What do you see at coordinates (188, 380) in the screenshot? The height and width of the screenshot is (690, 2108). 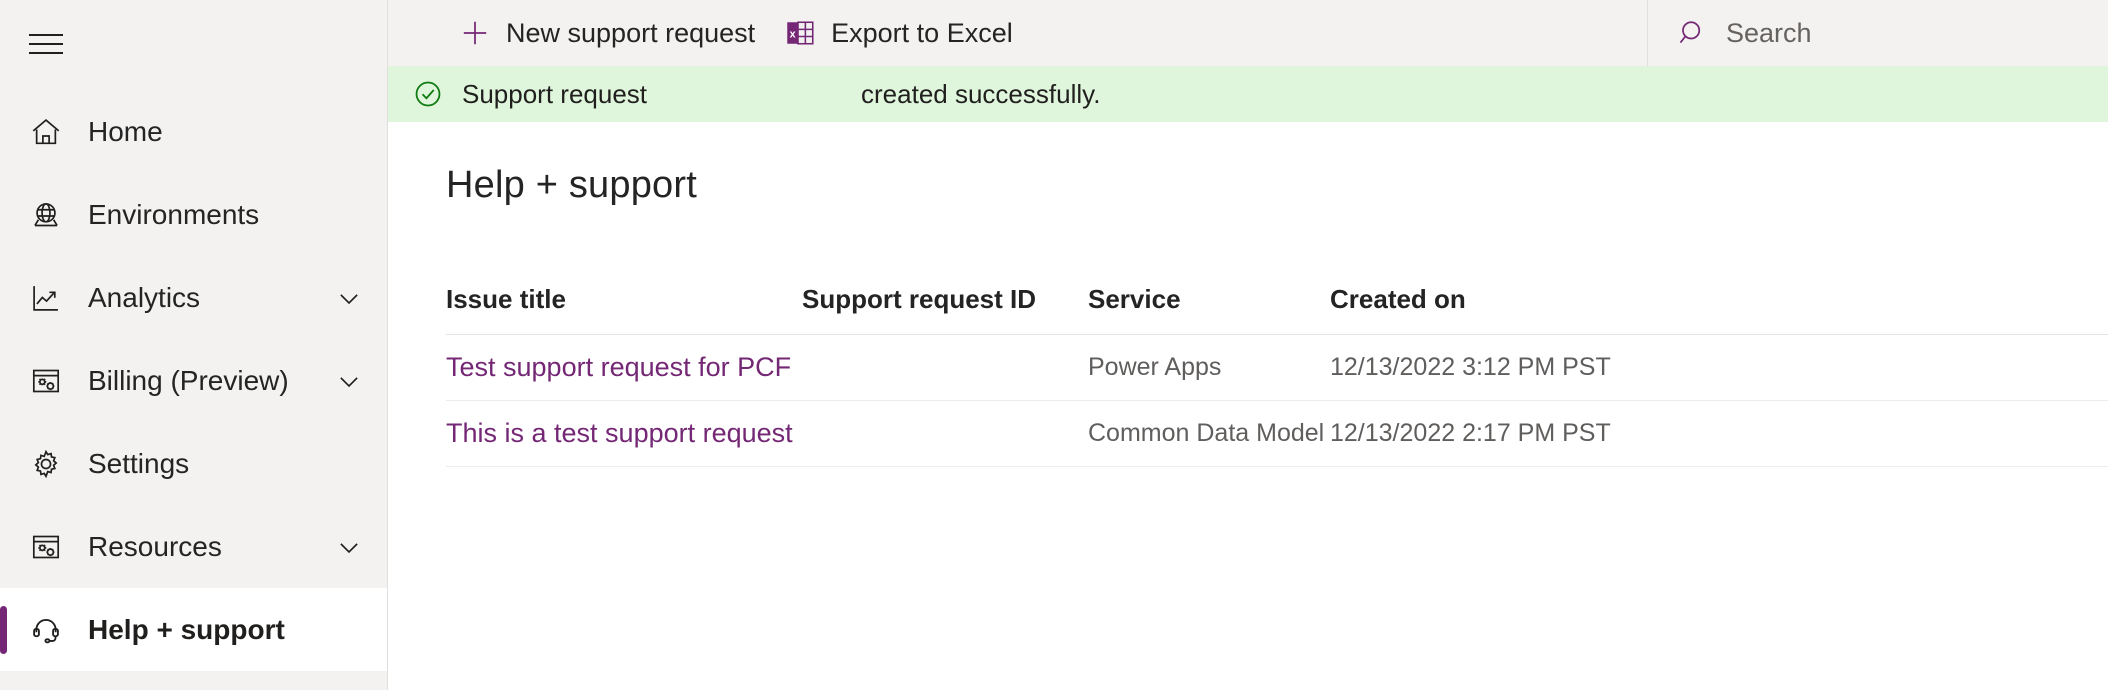 I see `sidebar-item-label: Billing (Preview)` at bounding box center [188, 380].